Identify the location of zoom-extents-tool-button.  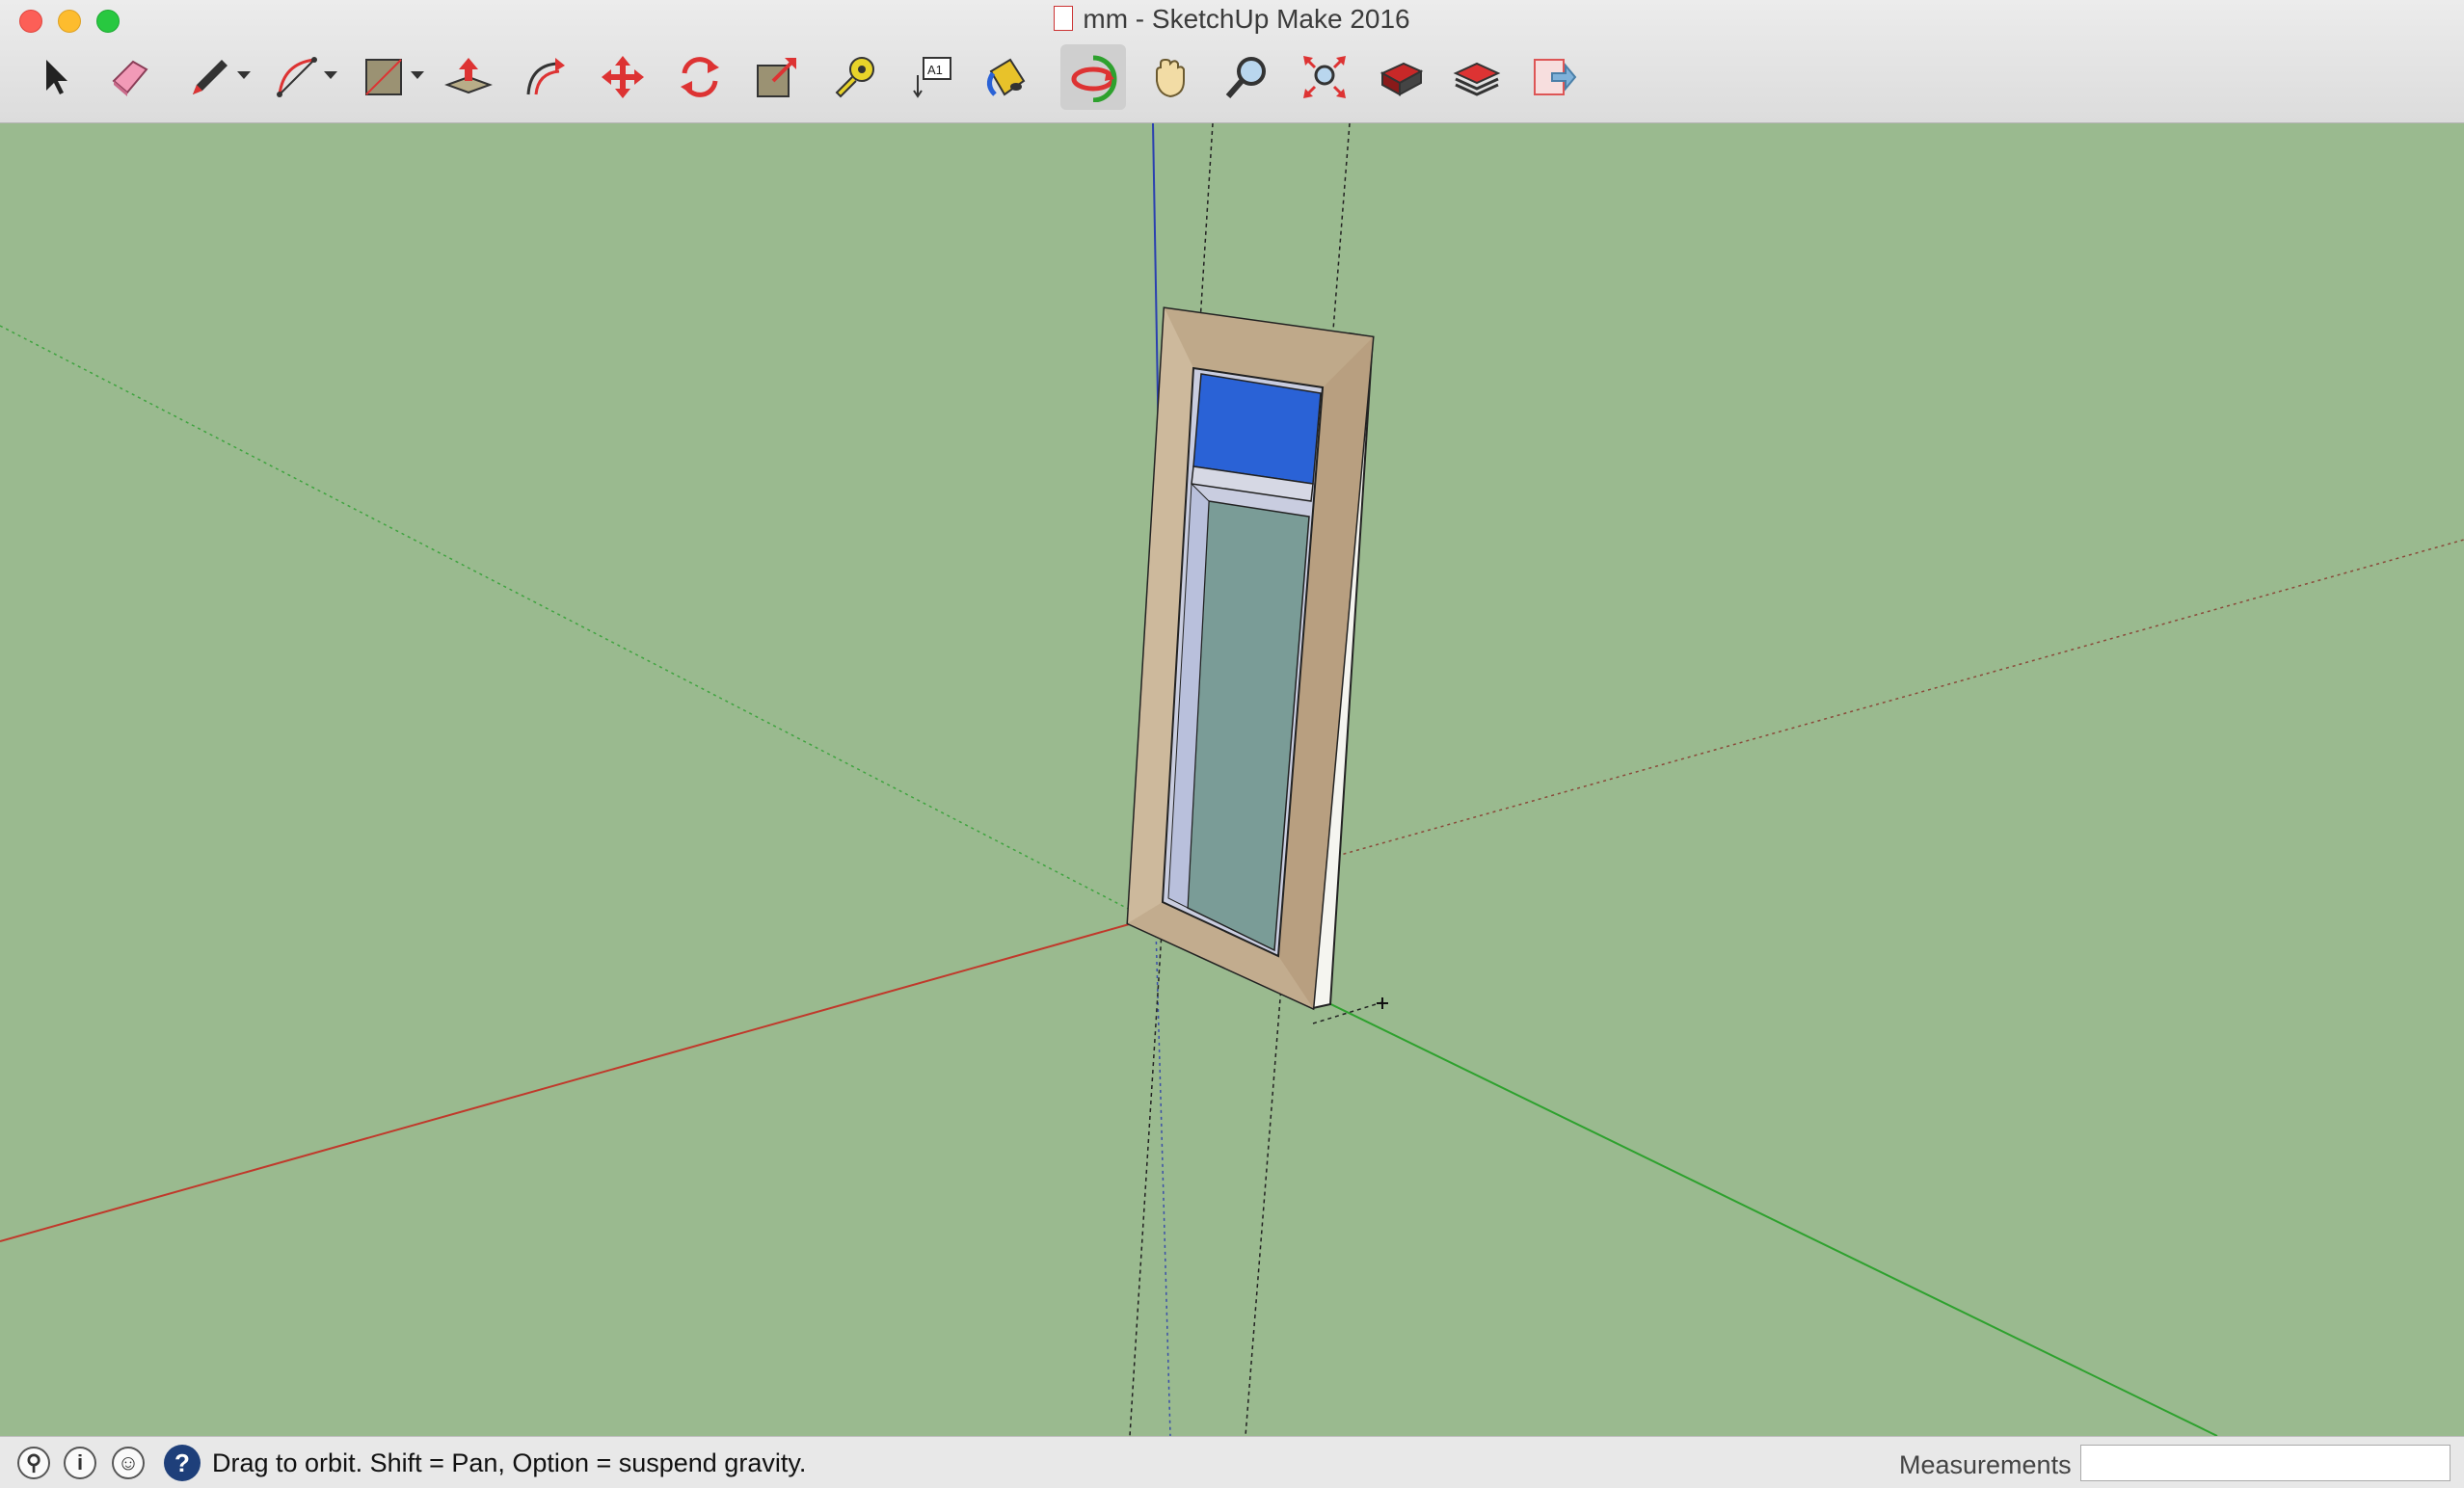
(1325, 77).